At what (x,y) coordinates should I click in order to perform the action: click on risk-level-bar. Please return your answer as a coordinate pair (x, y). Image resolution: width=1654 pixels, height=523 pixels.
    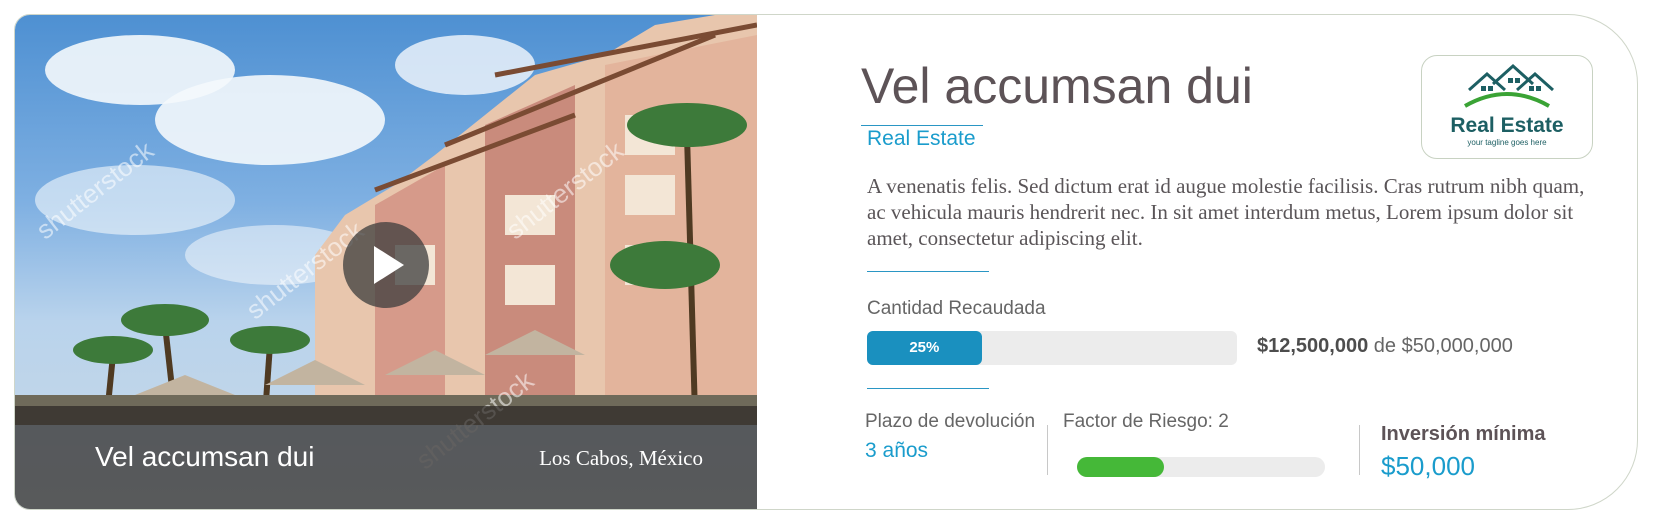
    Looking at the image, I should click on (1201, 467).